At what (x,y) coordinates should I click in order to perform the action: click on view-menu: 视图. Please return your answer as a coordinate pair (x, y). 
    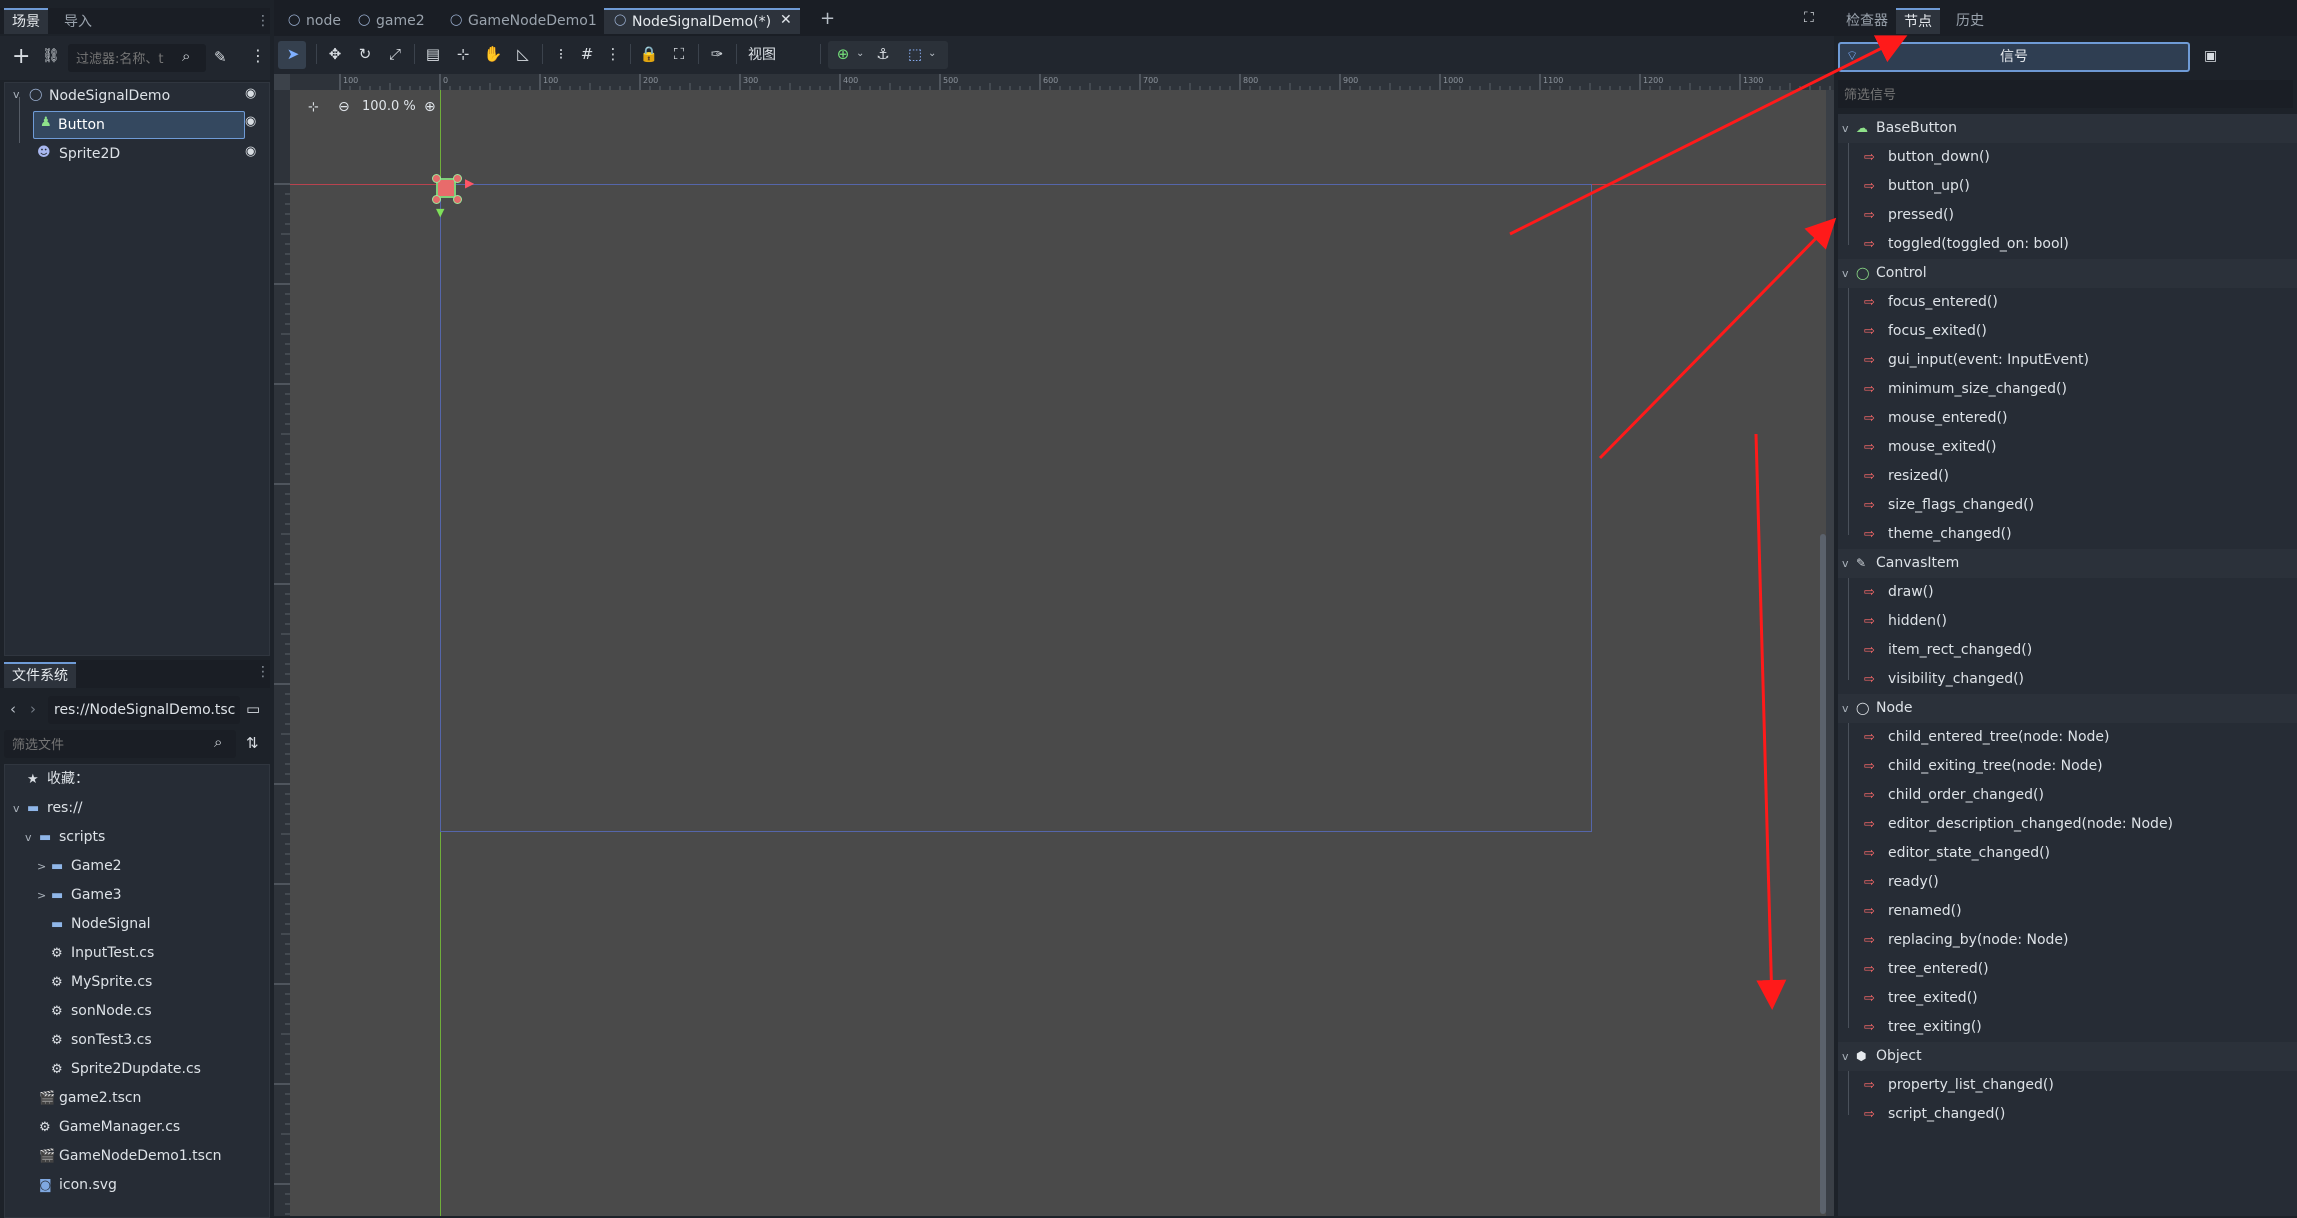
    Looking at the image, I should click on (762, 55).